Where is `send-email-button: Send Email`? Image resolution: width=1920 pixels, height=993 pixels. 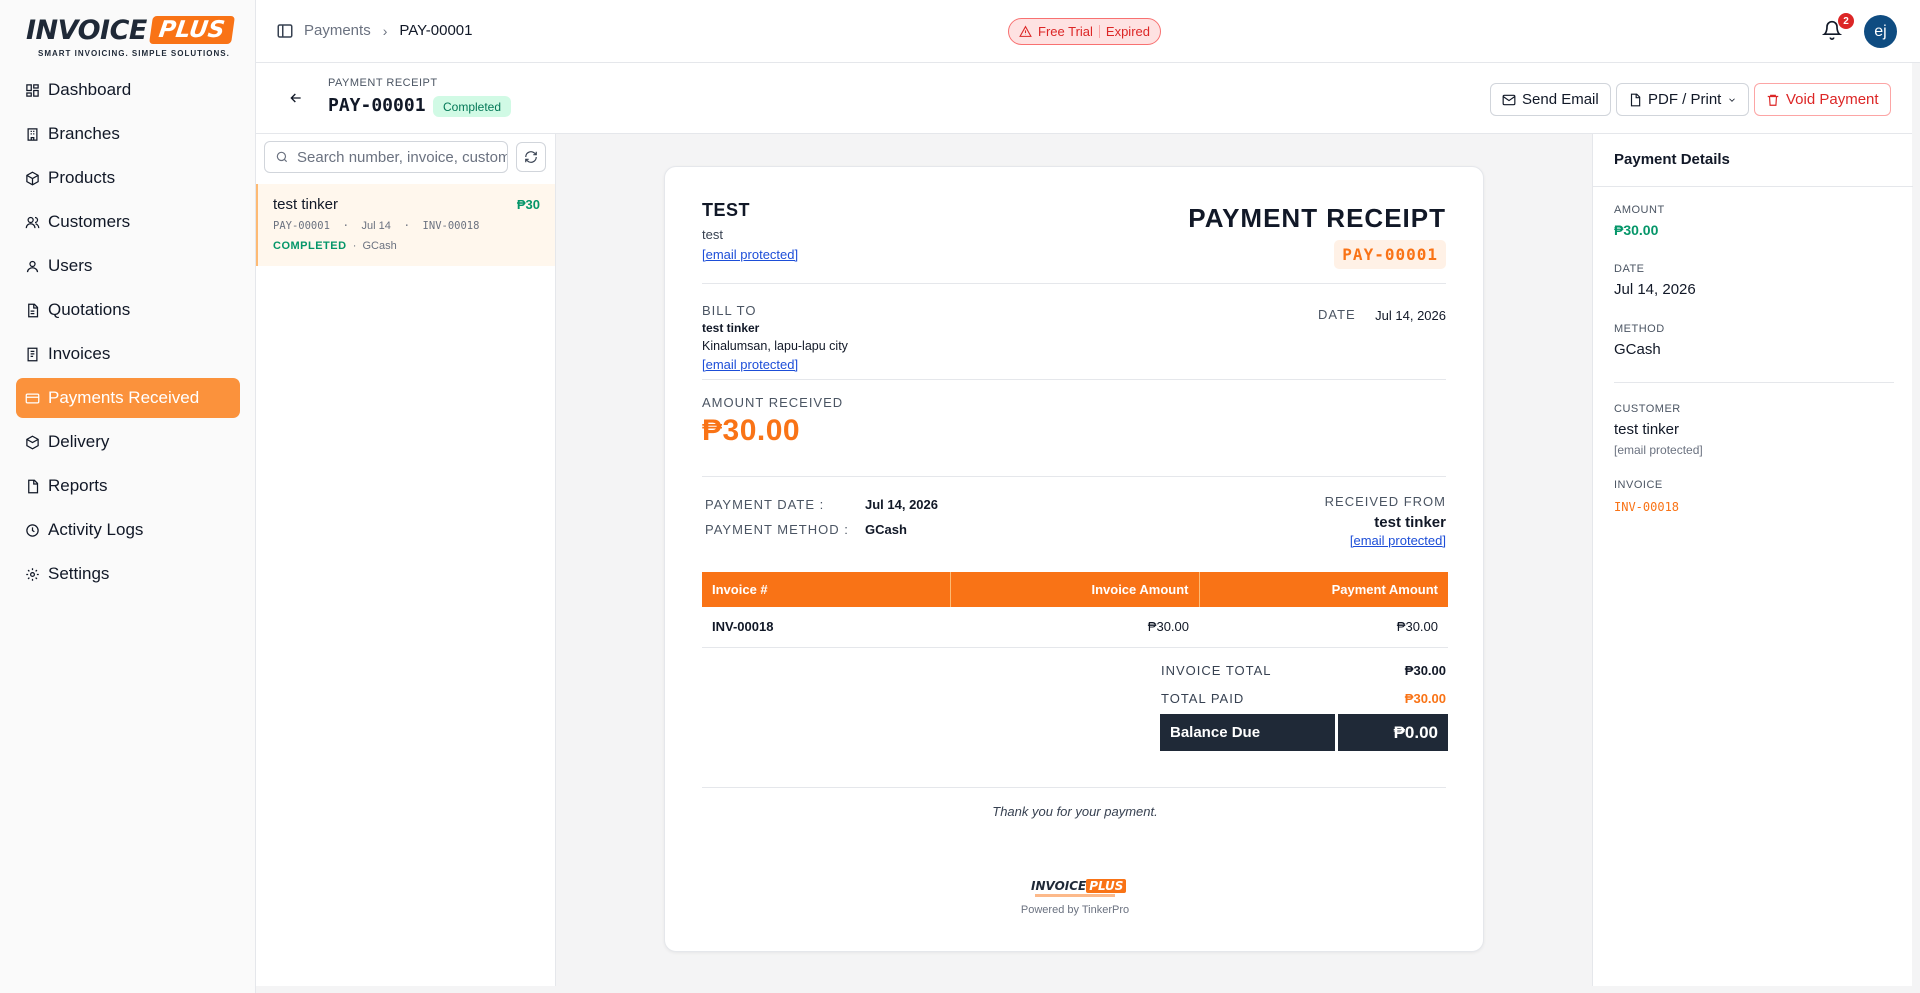
send-email-button: Send Email is located at coordinates (1550, 99).